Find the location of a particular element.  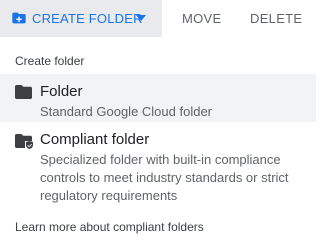

toolbar: CREATE FOLDER MOVE DELETE is located at coordinates (158, 18).